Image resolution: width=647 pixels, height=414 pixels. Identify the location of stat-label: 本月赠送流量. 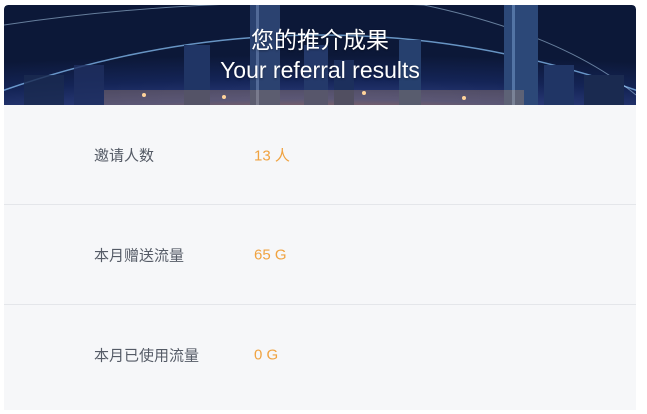
(139, 255).